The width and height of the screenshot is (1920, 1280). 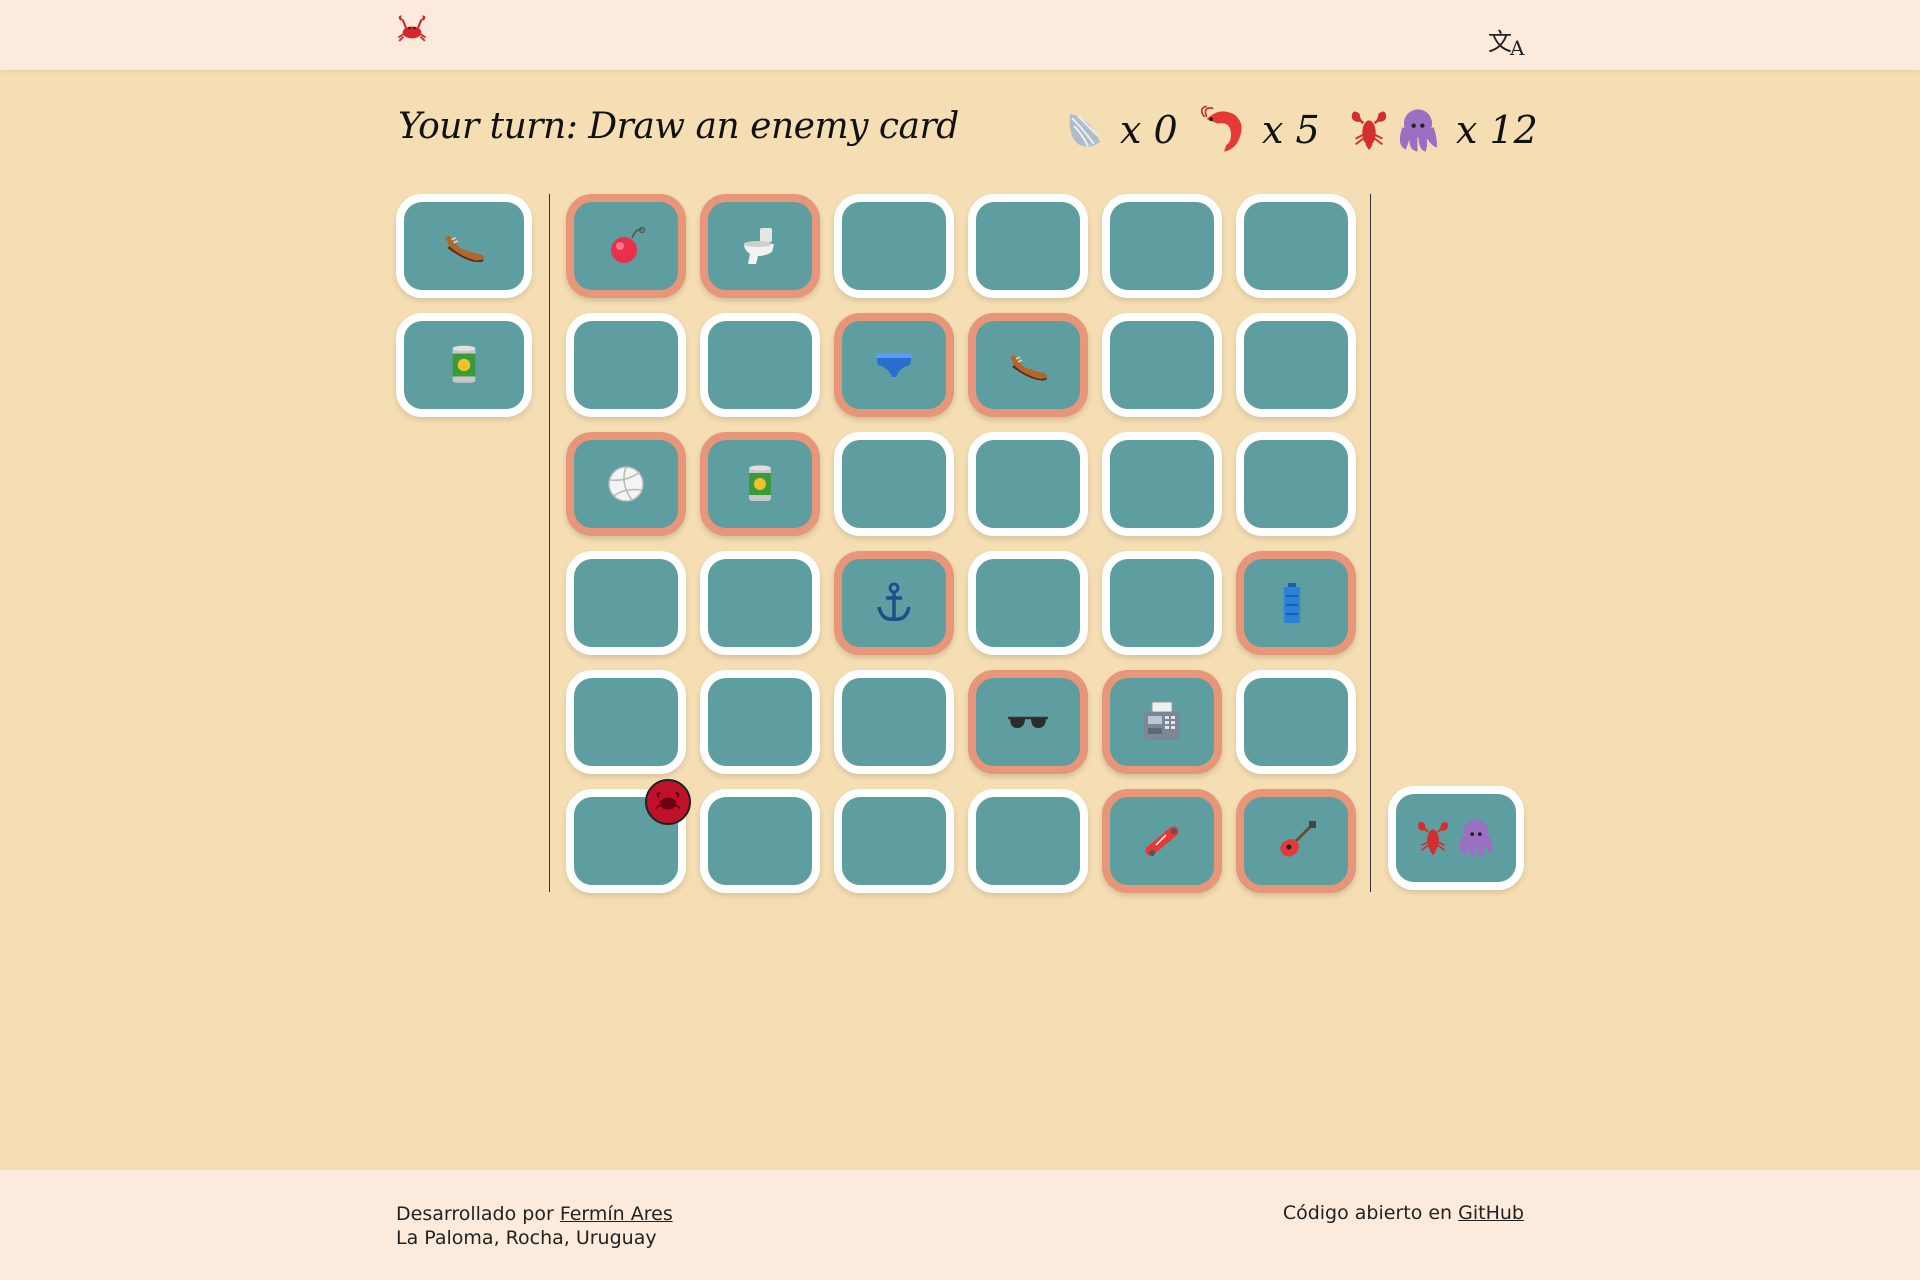 I want to click on translate-glyph-a: 文, so click(x=1500, y=42).